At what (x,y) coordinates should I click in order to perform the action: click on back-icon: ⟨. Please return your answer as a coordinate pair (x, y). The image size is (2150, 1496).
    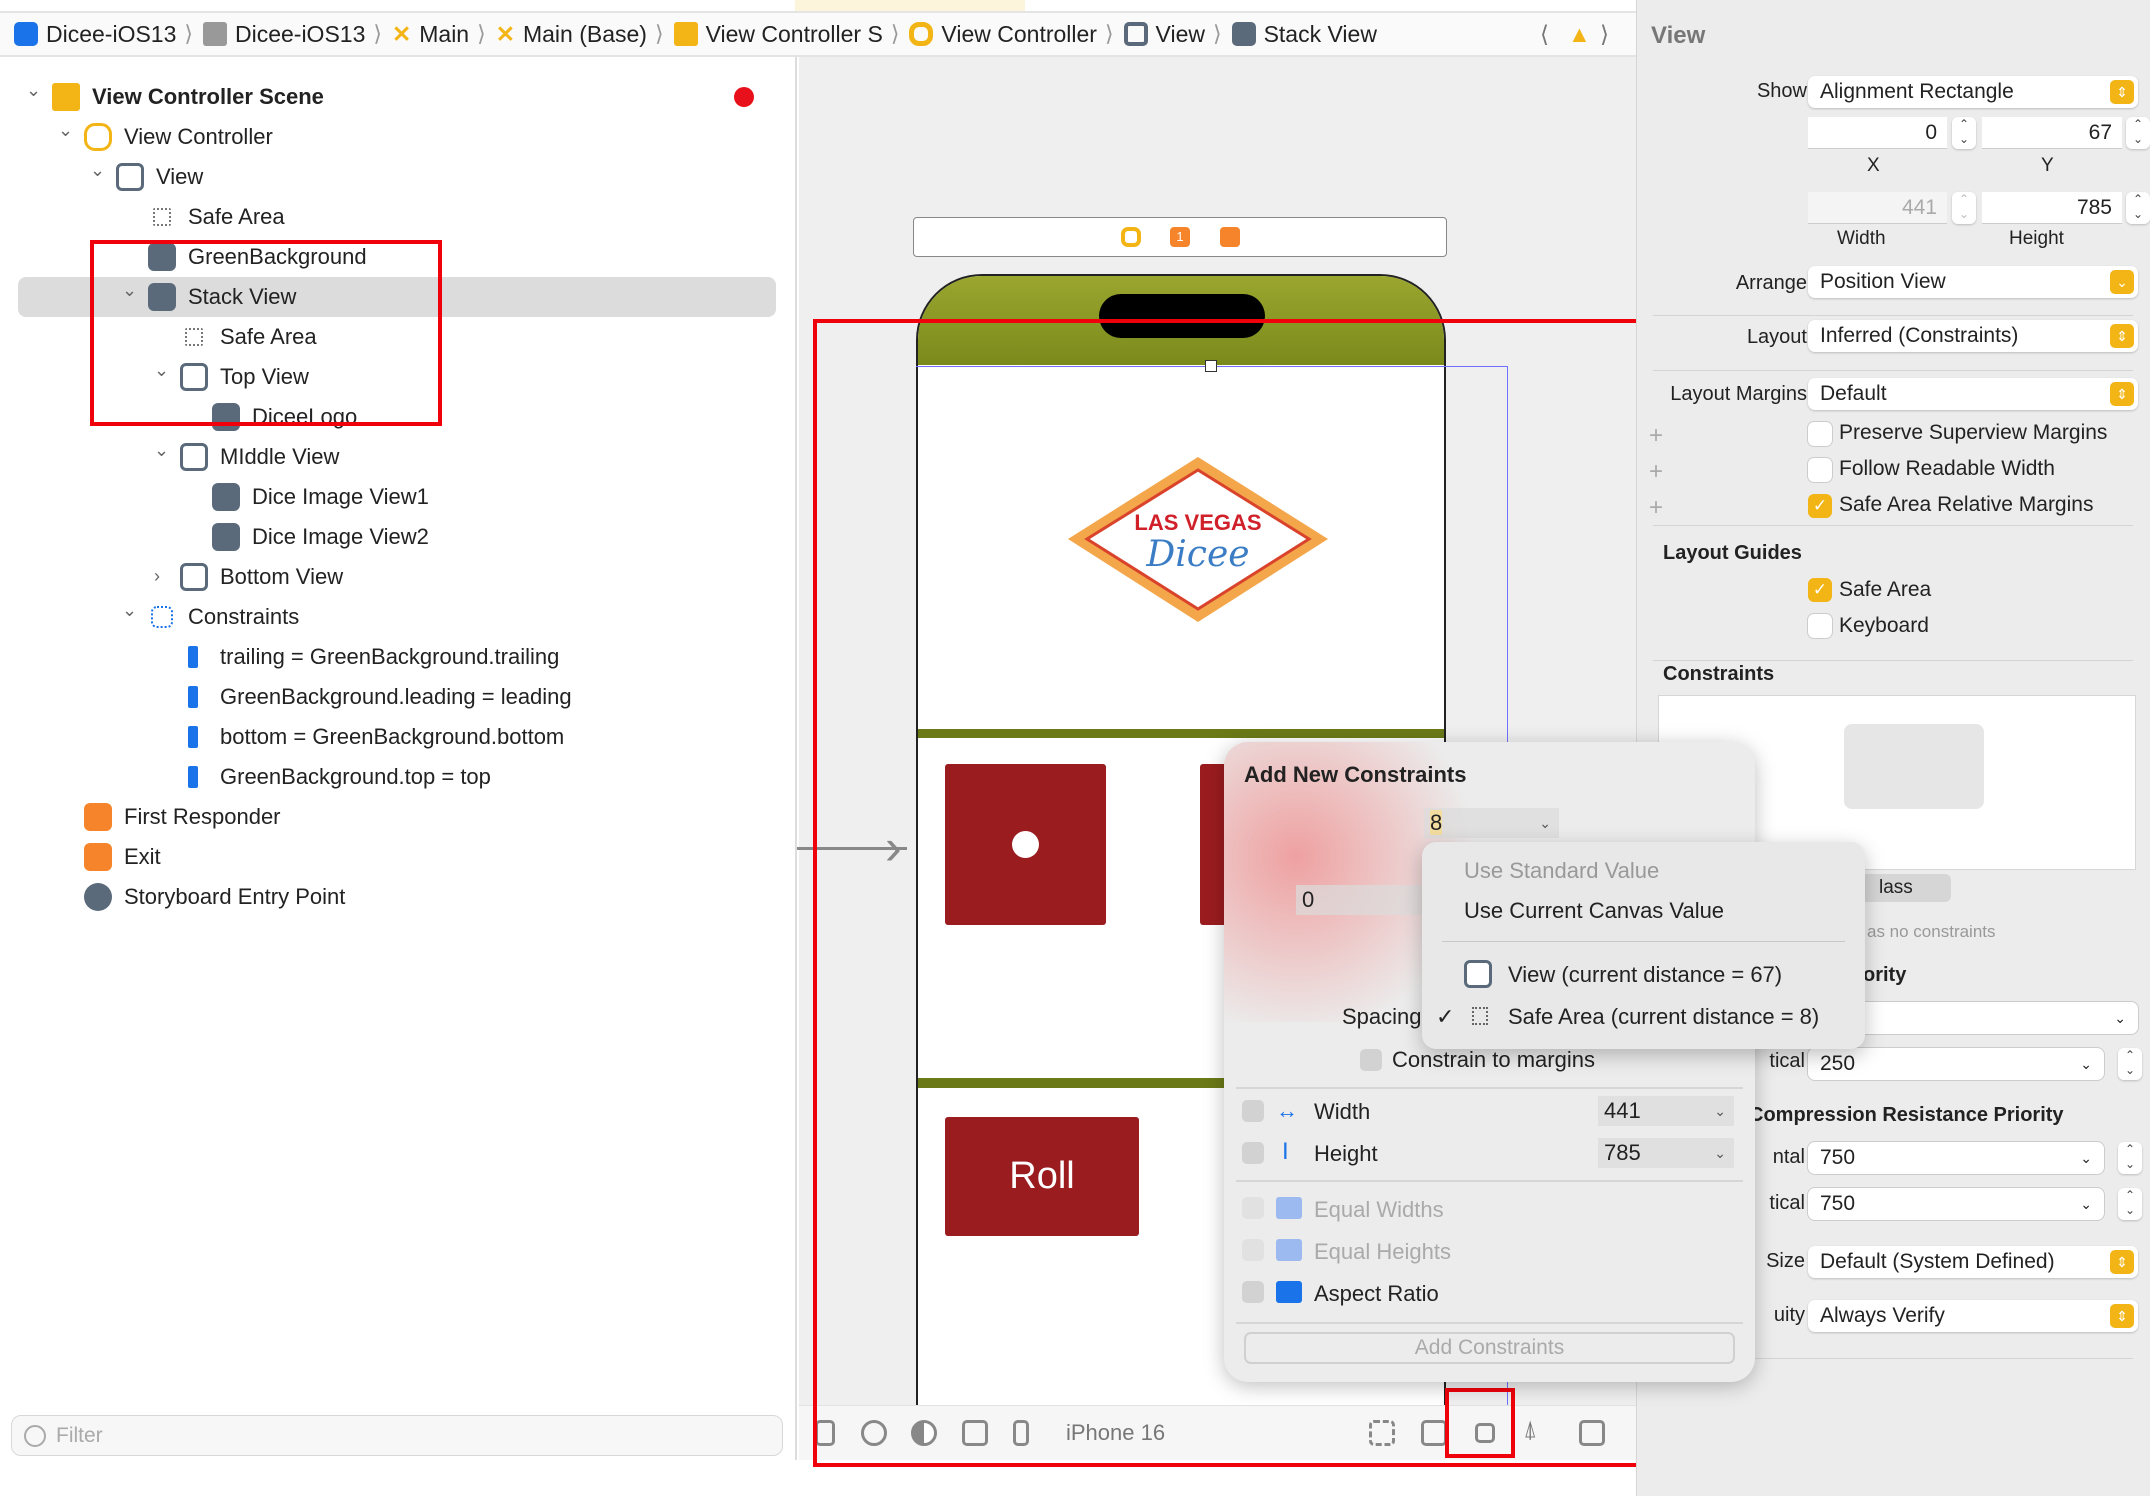
    Looking at the image, I should click on (1544, 34).